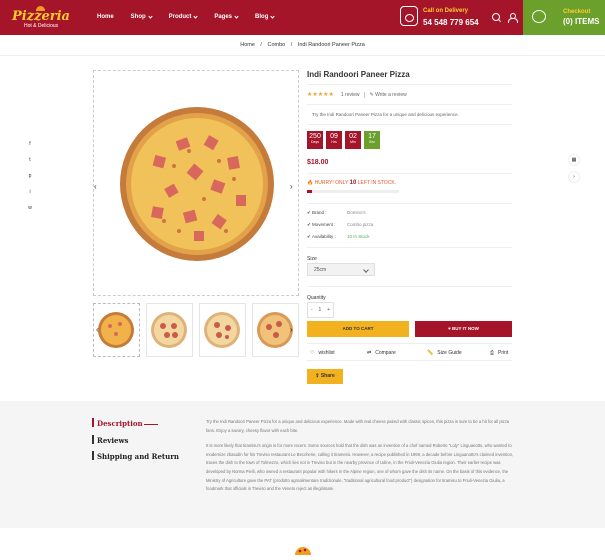 The image size is (605, 560). I want to click on nav-pages-label: Pages, so click(223, 17).